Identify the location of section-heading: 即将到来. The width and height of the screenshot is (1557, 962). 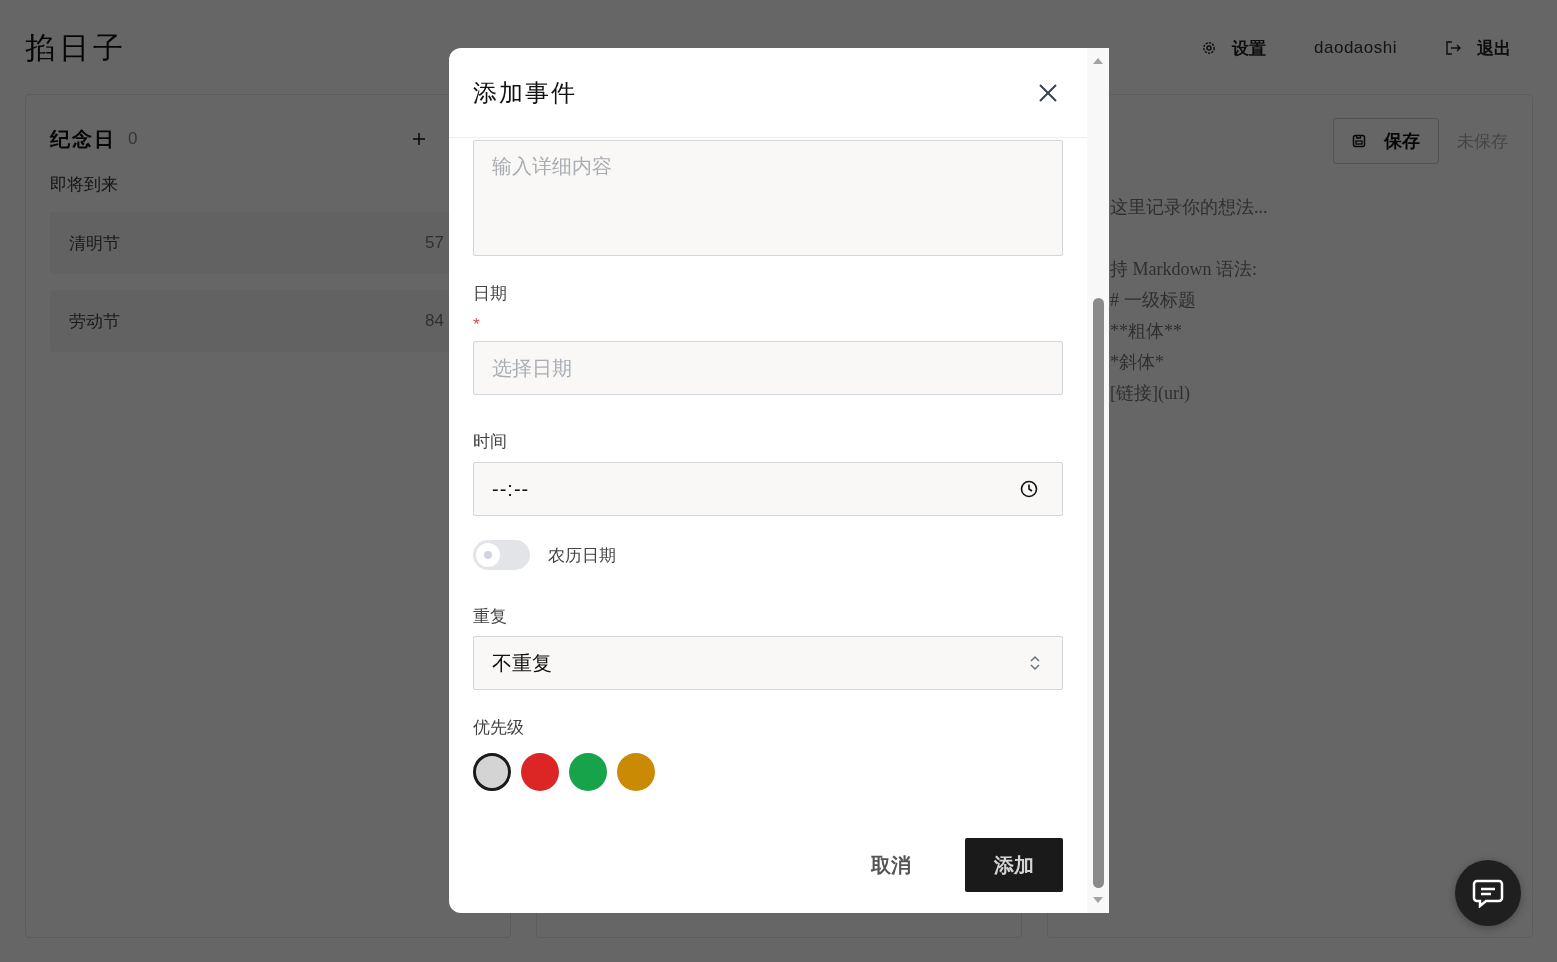
(84, 185).